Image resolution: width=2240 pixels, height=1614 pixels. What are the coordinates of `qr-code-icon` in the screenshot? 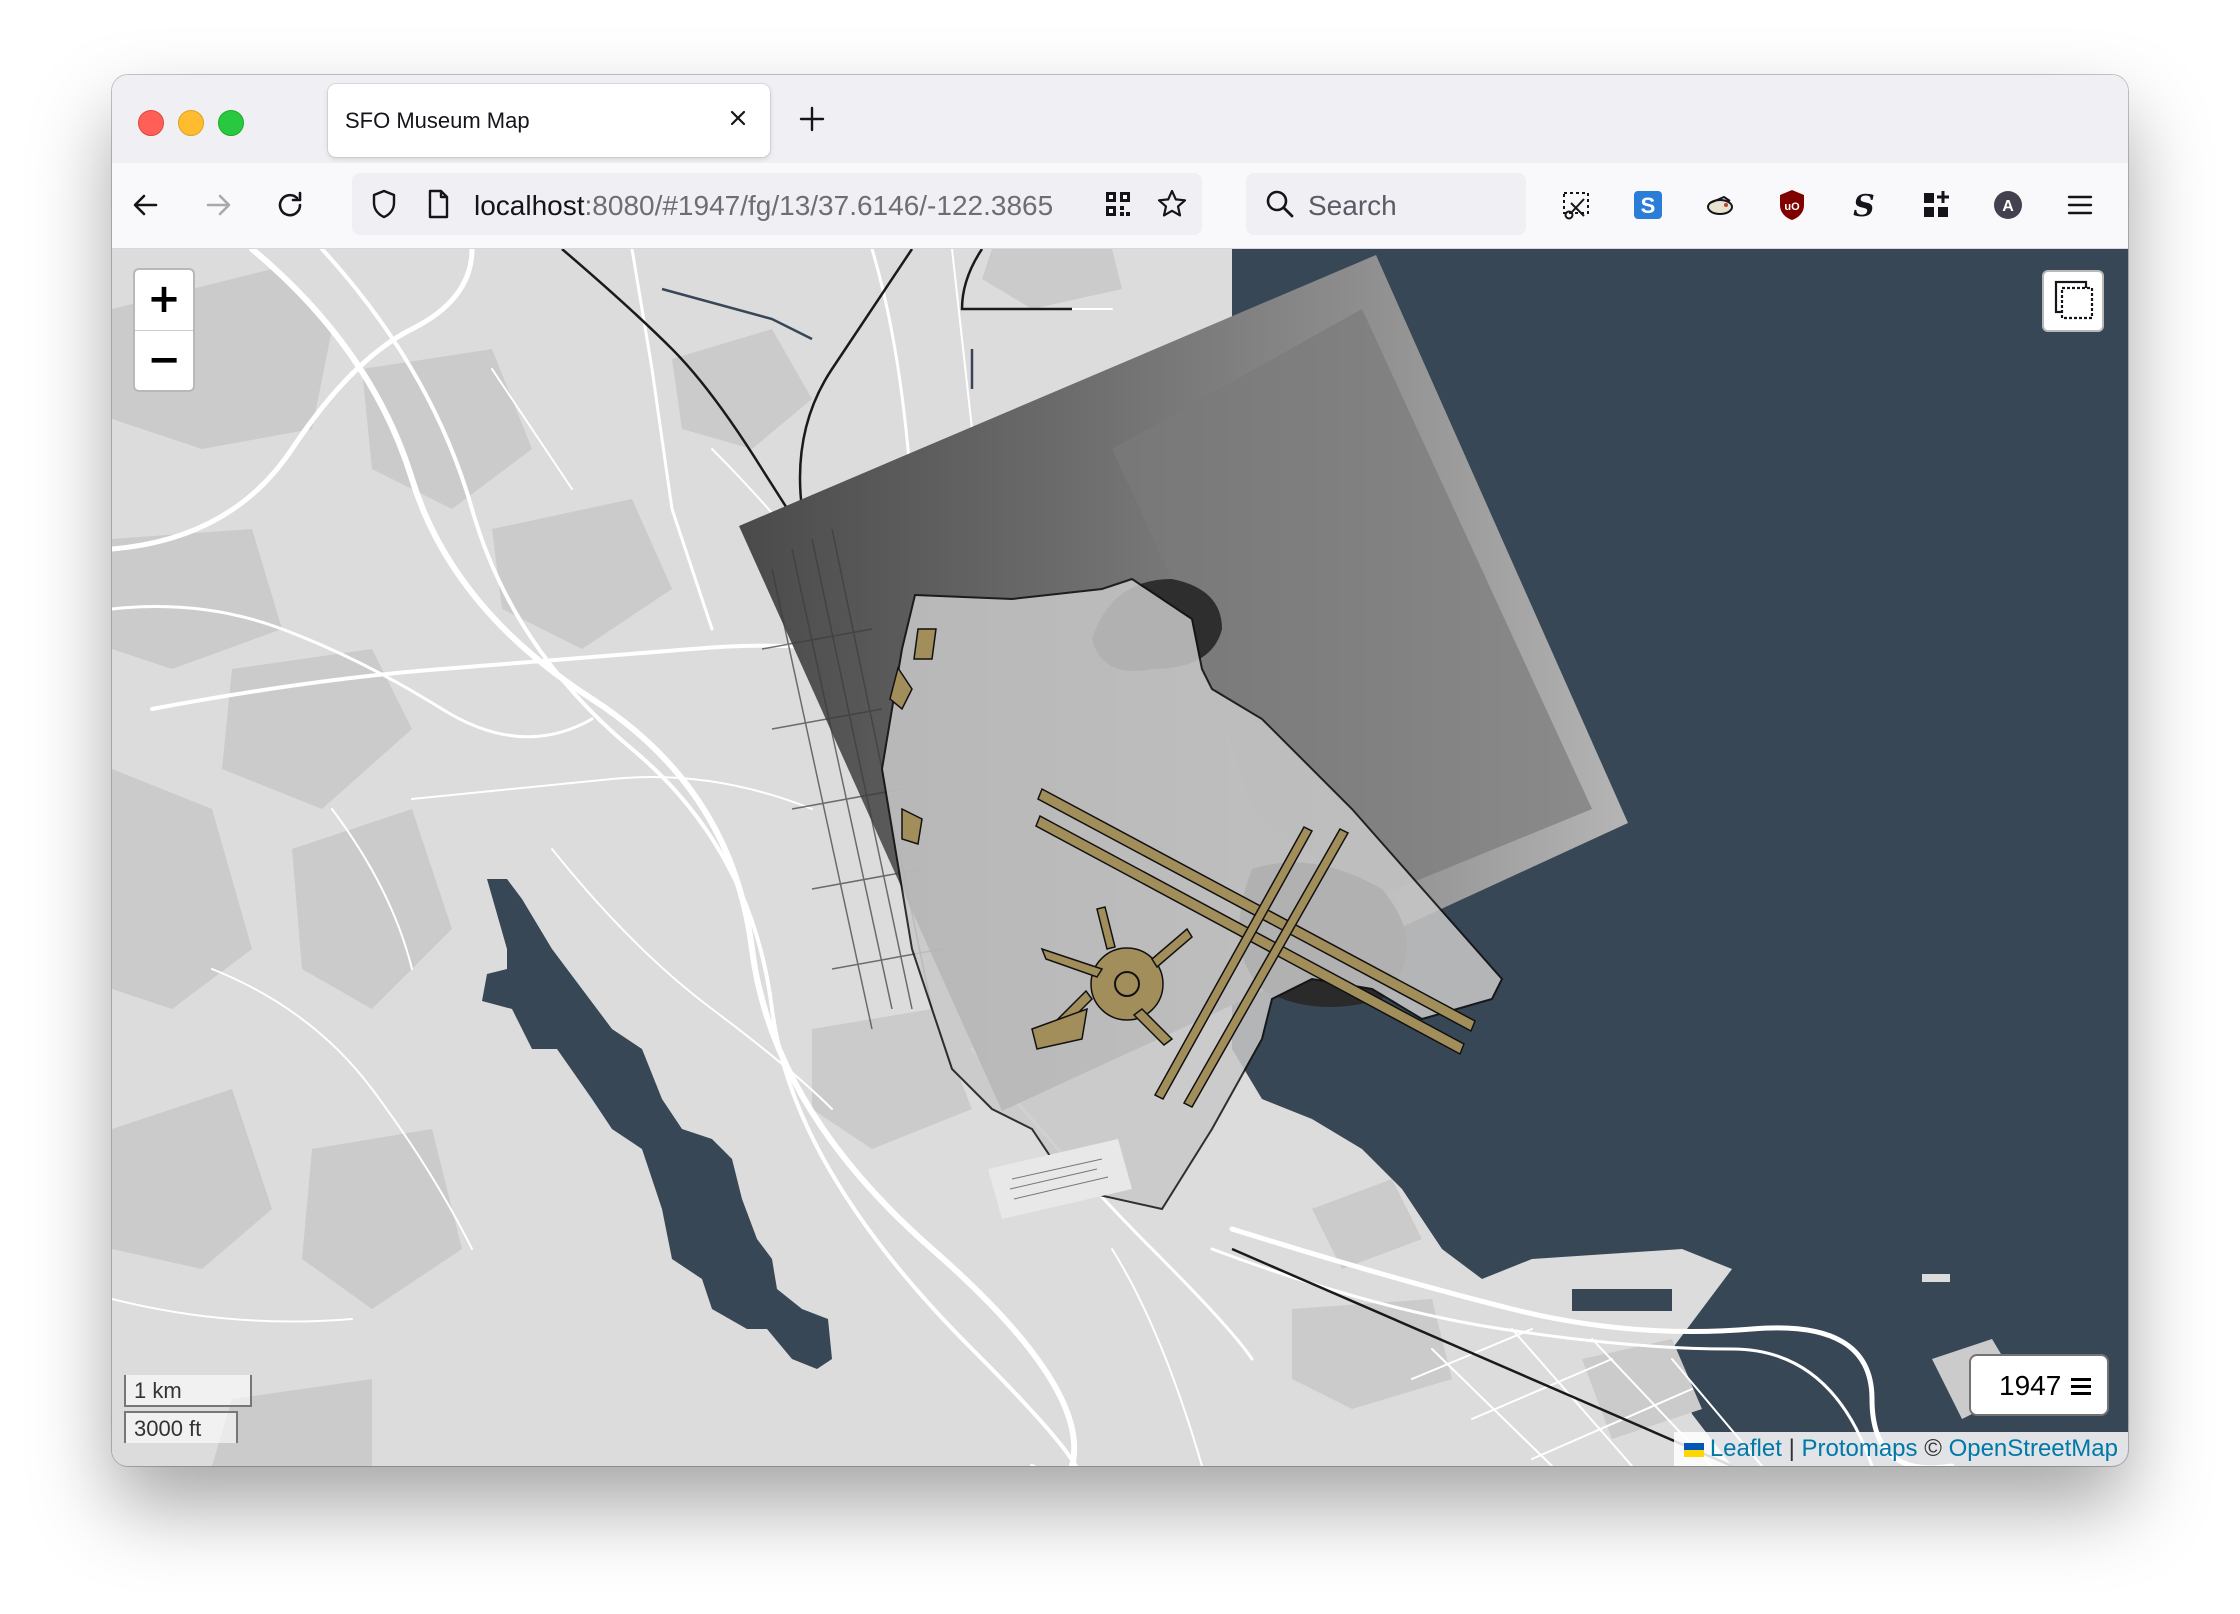 It's located at (1118, 204).